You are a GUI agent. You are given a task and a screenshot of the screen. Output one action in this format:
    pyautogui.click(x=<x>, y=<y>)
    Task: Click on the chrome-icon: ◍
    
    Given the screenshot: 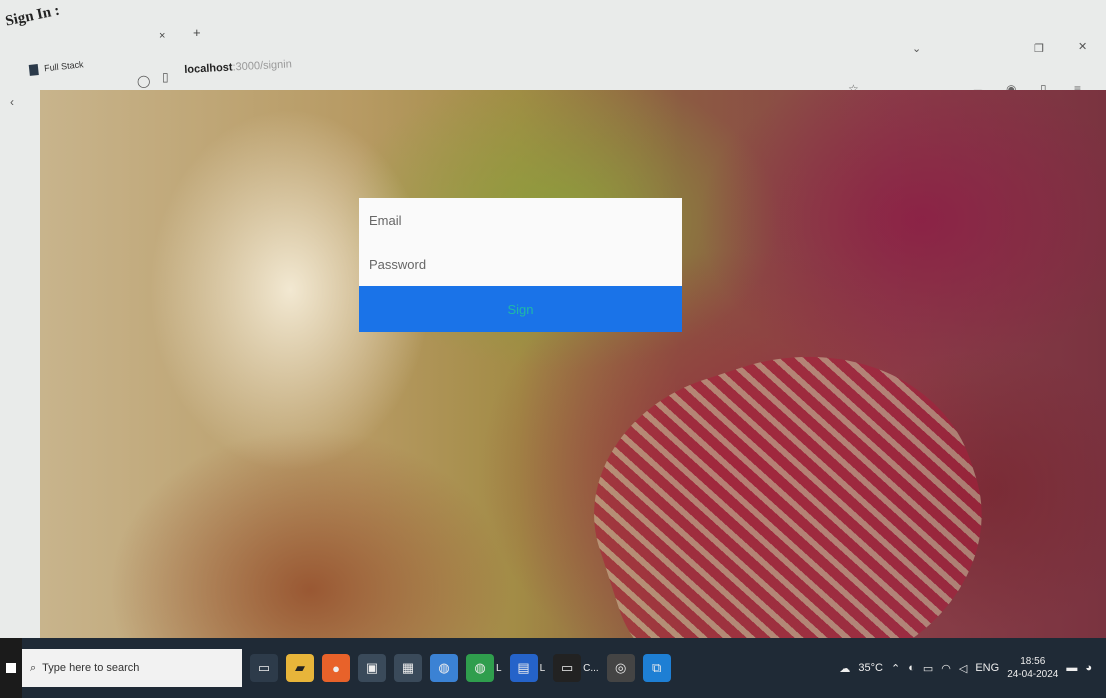 What is the action you would take?
    pyautogui.click(x=444, y=668)
    